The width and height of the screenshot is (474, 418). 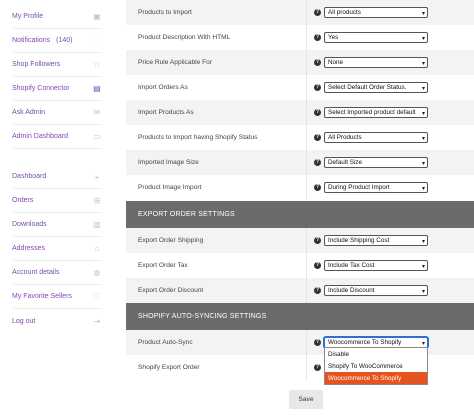 I want to click on field-label: Import Orders As, so click(x=163, y=87).